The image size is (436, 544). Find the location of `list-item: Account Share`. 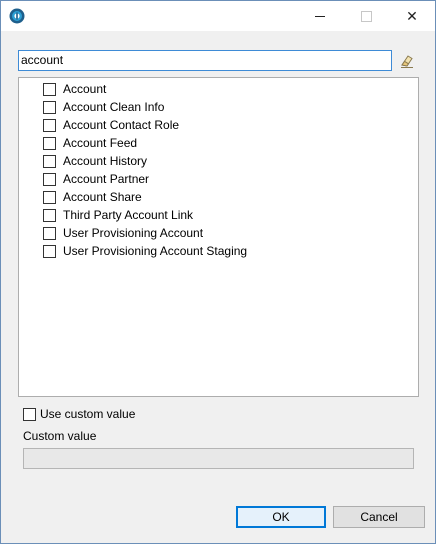

list-item: Account Share is located at coordinates (92, 197).